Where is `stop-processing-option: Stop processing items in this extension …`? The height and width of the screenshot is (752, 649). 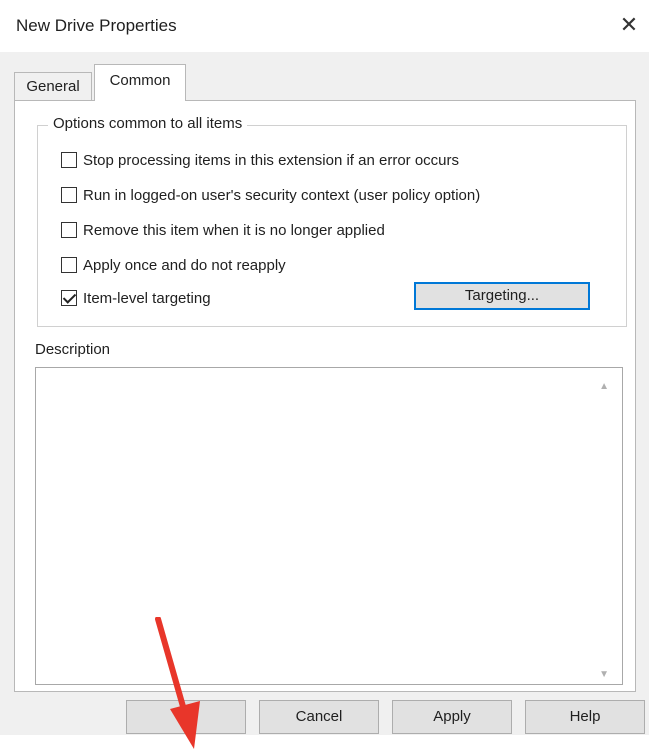
stop-processing-option: Stop processing items in this extension … is located at coordinates (260, 160).